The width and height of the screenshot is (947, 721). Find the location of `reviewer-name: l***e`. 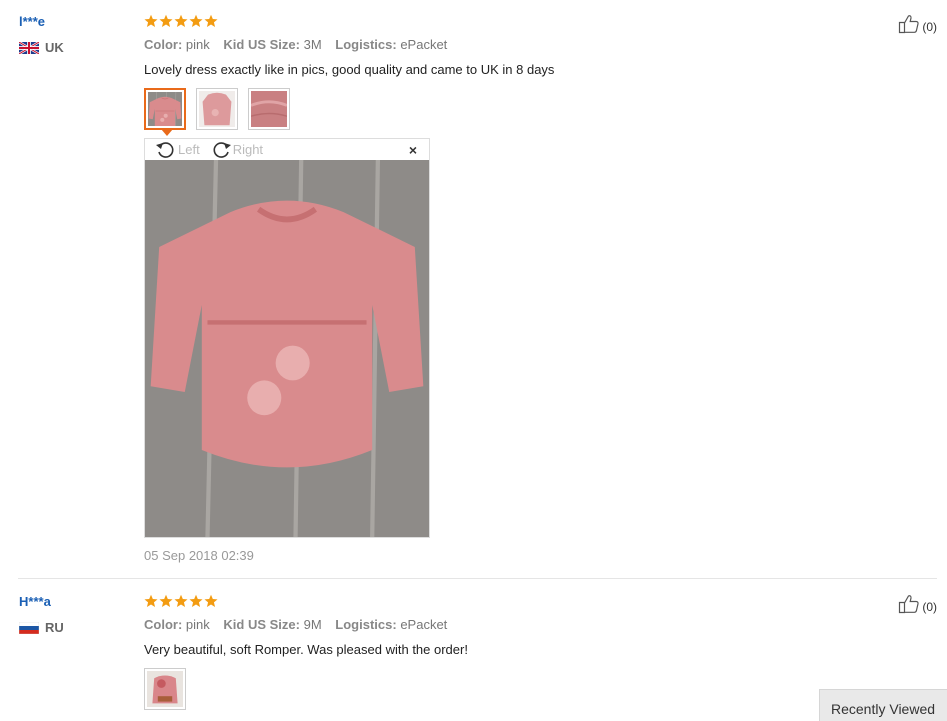

reviewer-name: l***e is located at coordinates (32, 21).